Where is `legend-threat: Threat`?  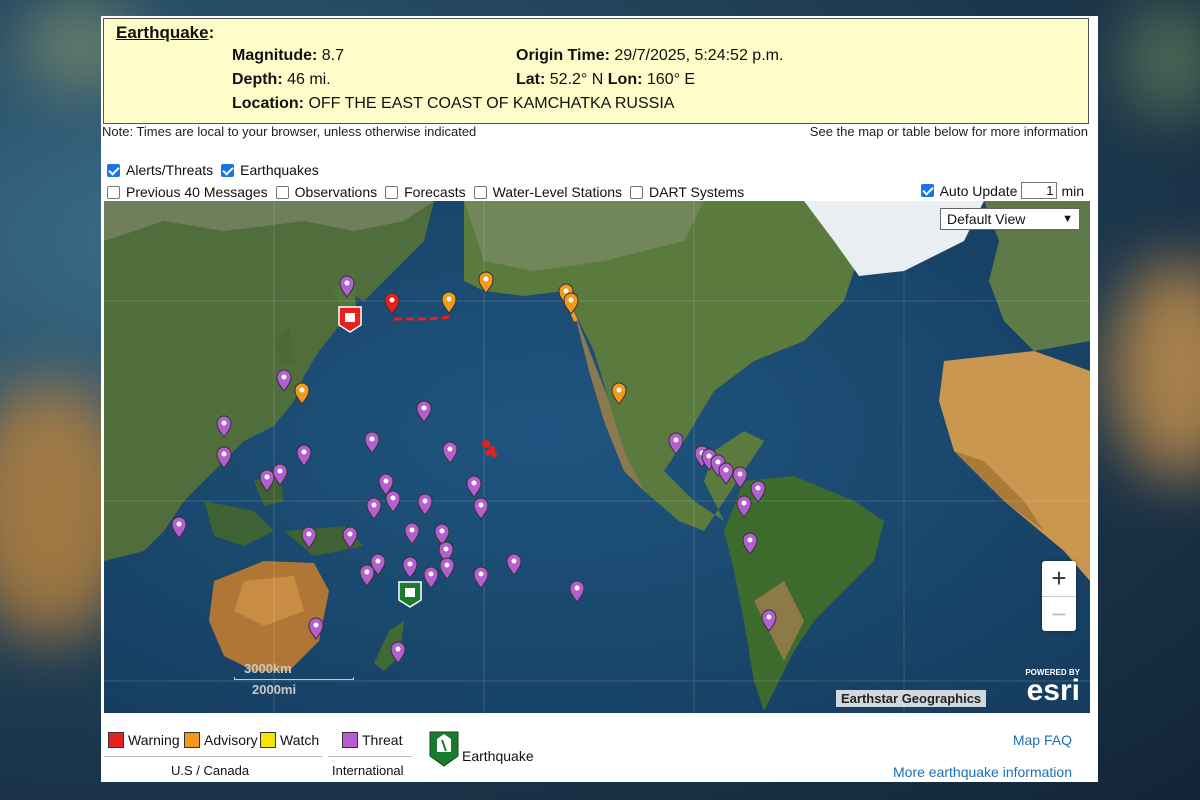 legend-threat: Threat is located at coordinates (372, 740).